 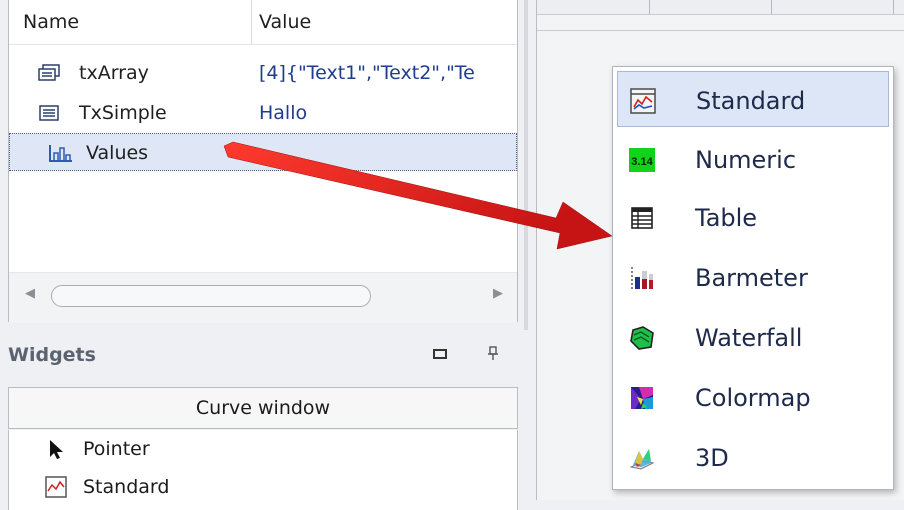 I want to click on widget-item-standard: Standard, so click(x=263, y=487).